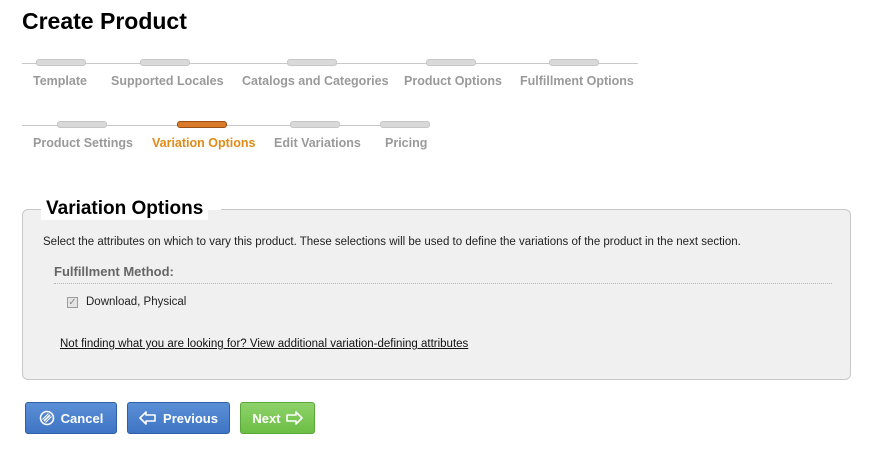 The image size is (872, 458). What do you see at coordinates (148, 418) in the screenshot?
I see `arrow-left-icon` at bounding box center [148, 418].